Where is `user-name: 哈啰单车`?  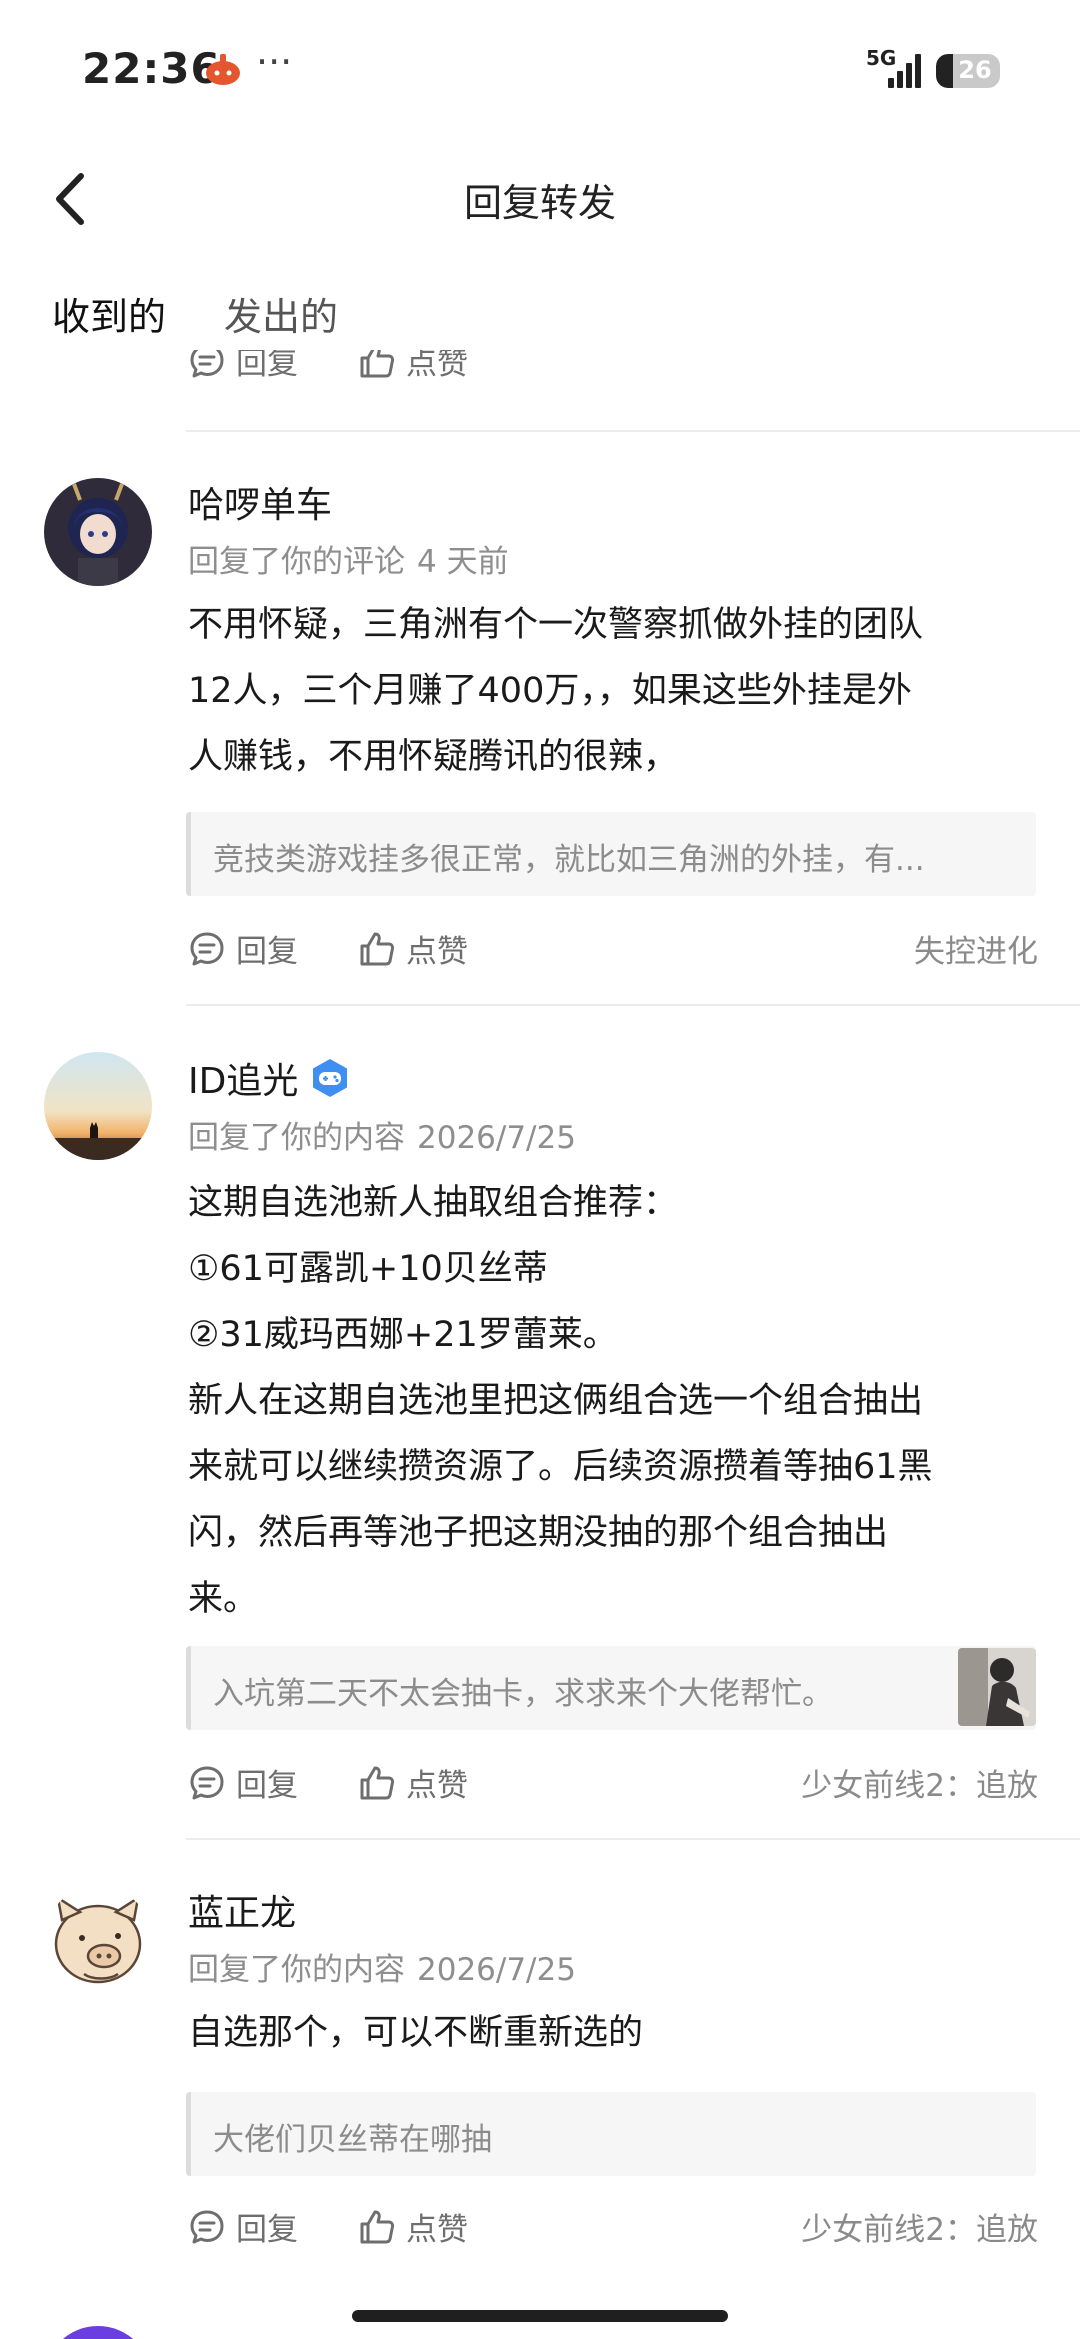
user-name: 哈啰单车 is located at coordinates (260, 502).